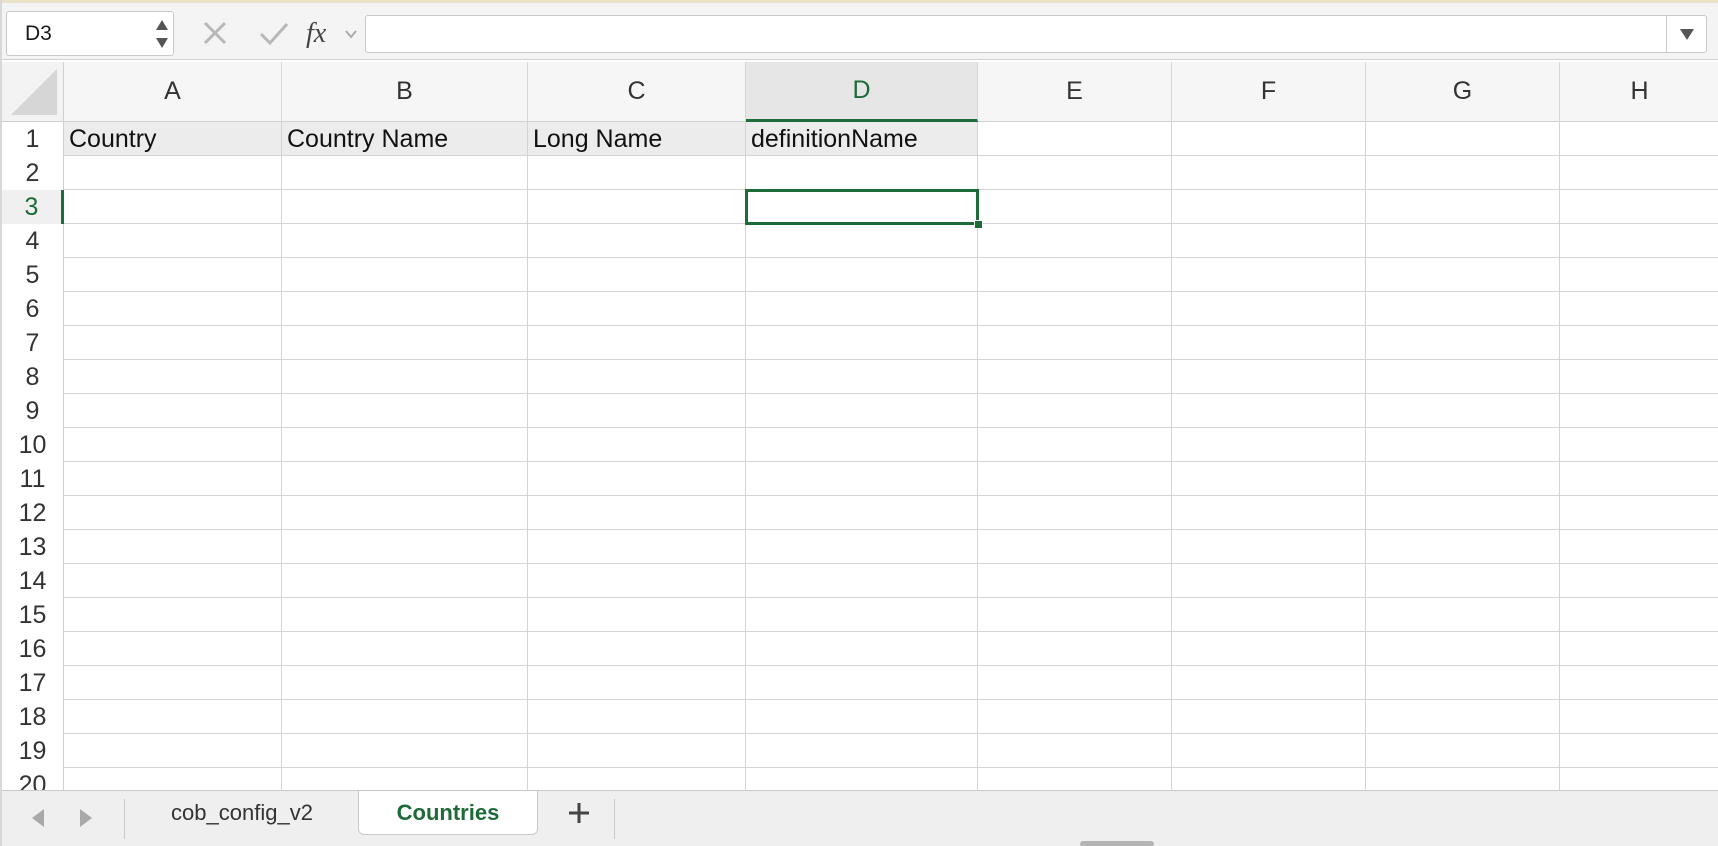  I want to click on cell-b10, so click(405, 445).